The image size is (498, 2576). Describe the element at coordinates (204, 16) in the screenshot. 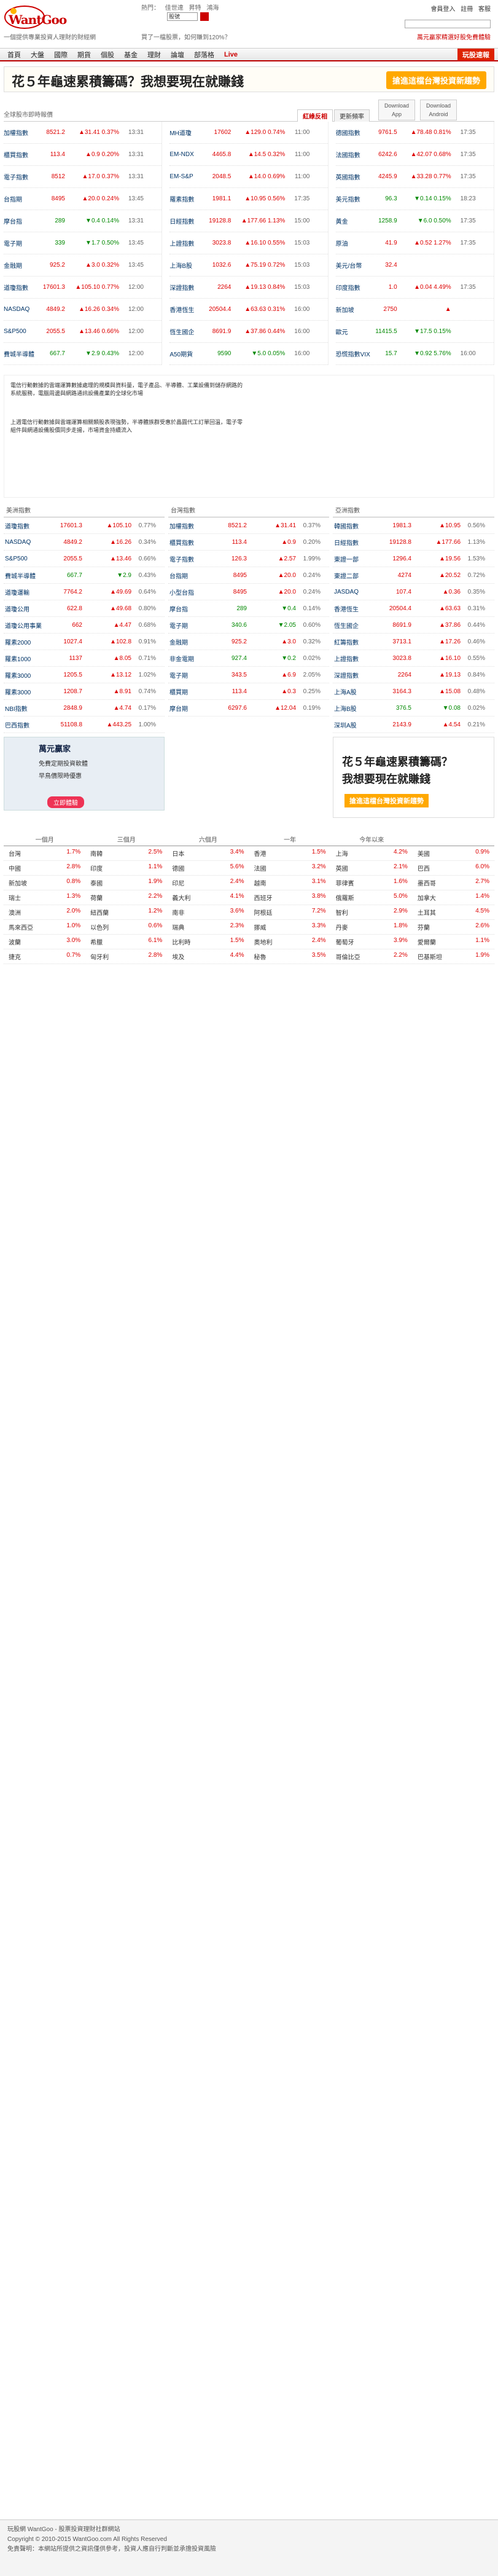

I see `search-button` at that location.